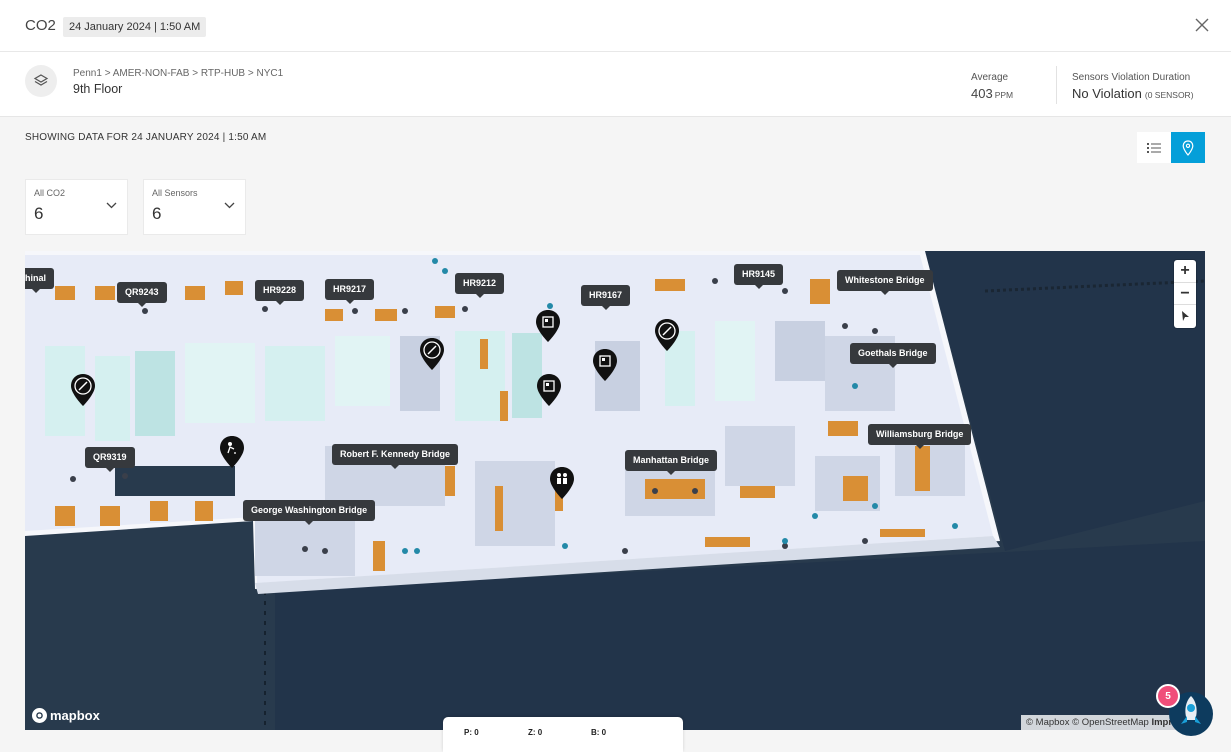 Image resolution: width=1231 pixels, height=752 pixels. Describe the element at coordinates (893, 355) in the screenshot. I see `room-label: Goethals Bridge` at that location.